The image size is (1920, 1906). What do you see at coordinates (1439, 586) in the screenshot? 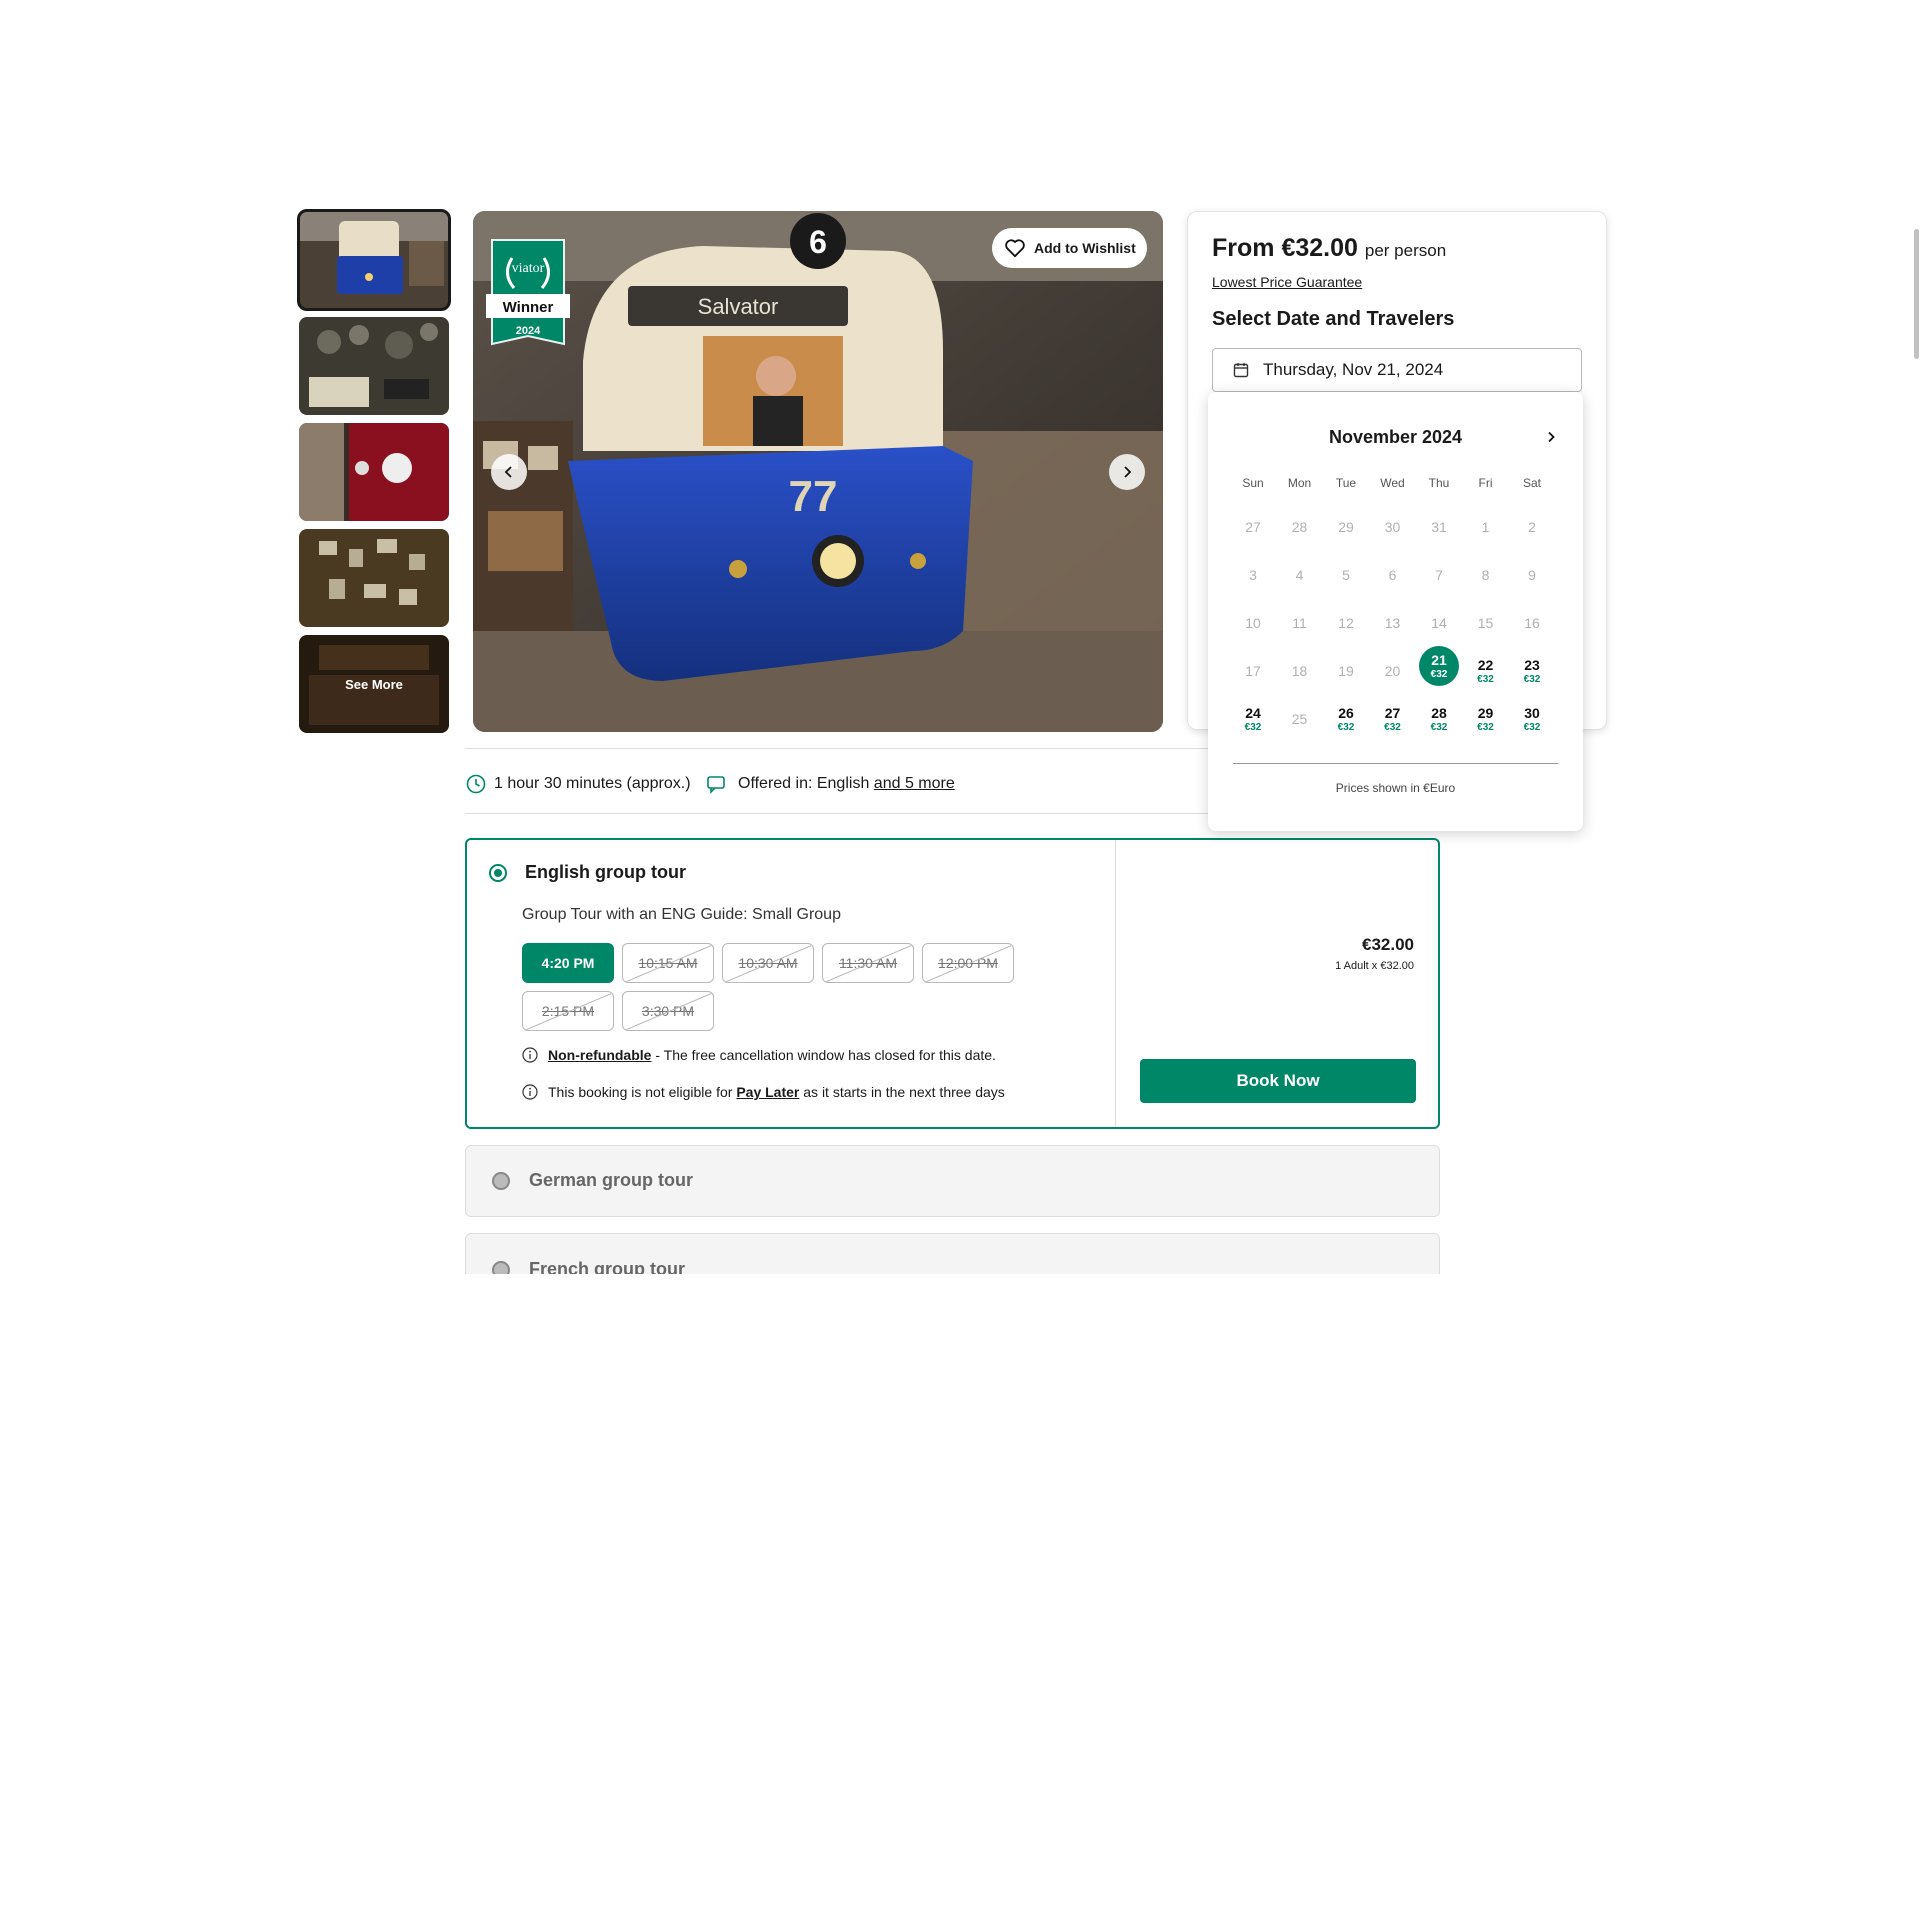
I see `calendar-day: 7` at bounding box center [1439, 586].